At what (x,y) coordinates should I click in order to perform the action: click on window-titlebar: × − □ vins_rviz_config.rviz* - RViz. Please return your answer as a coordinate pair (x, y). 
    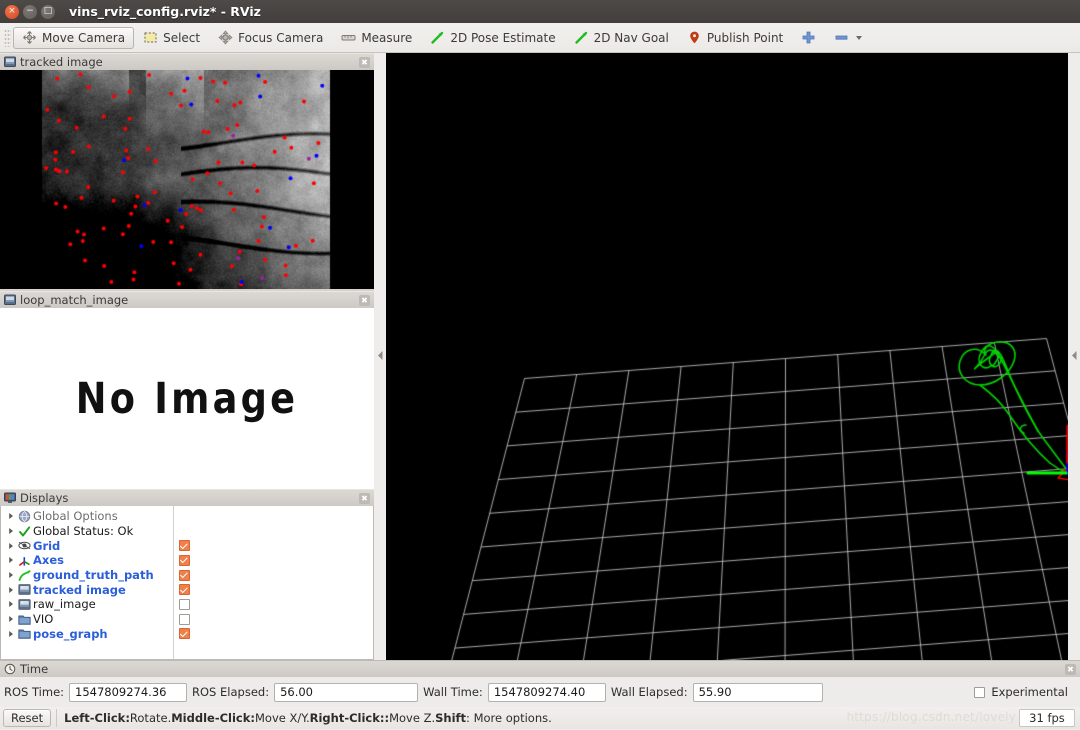
    Looking at the image, I should click on (540, 11).